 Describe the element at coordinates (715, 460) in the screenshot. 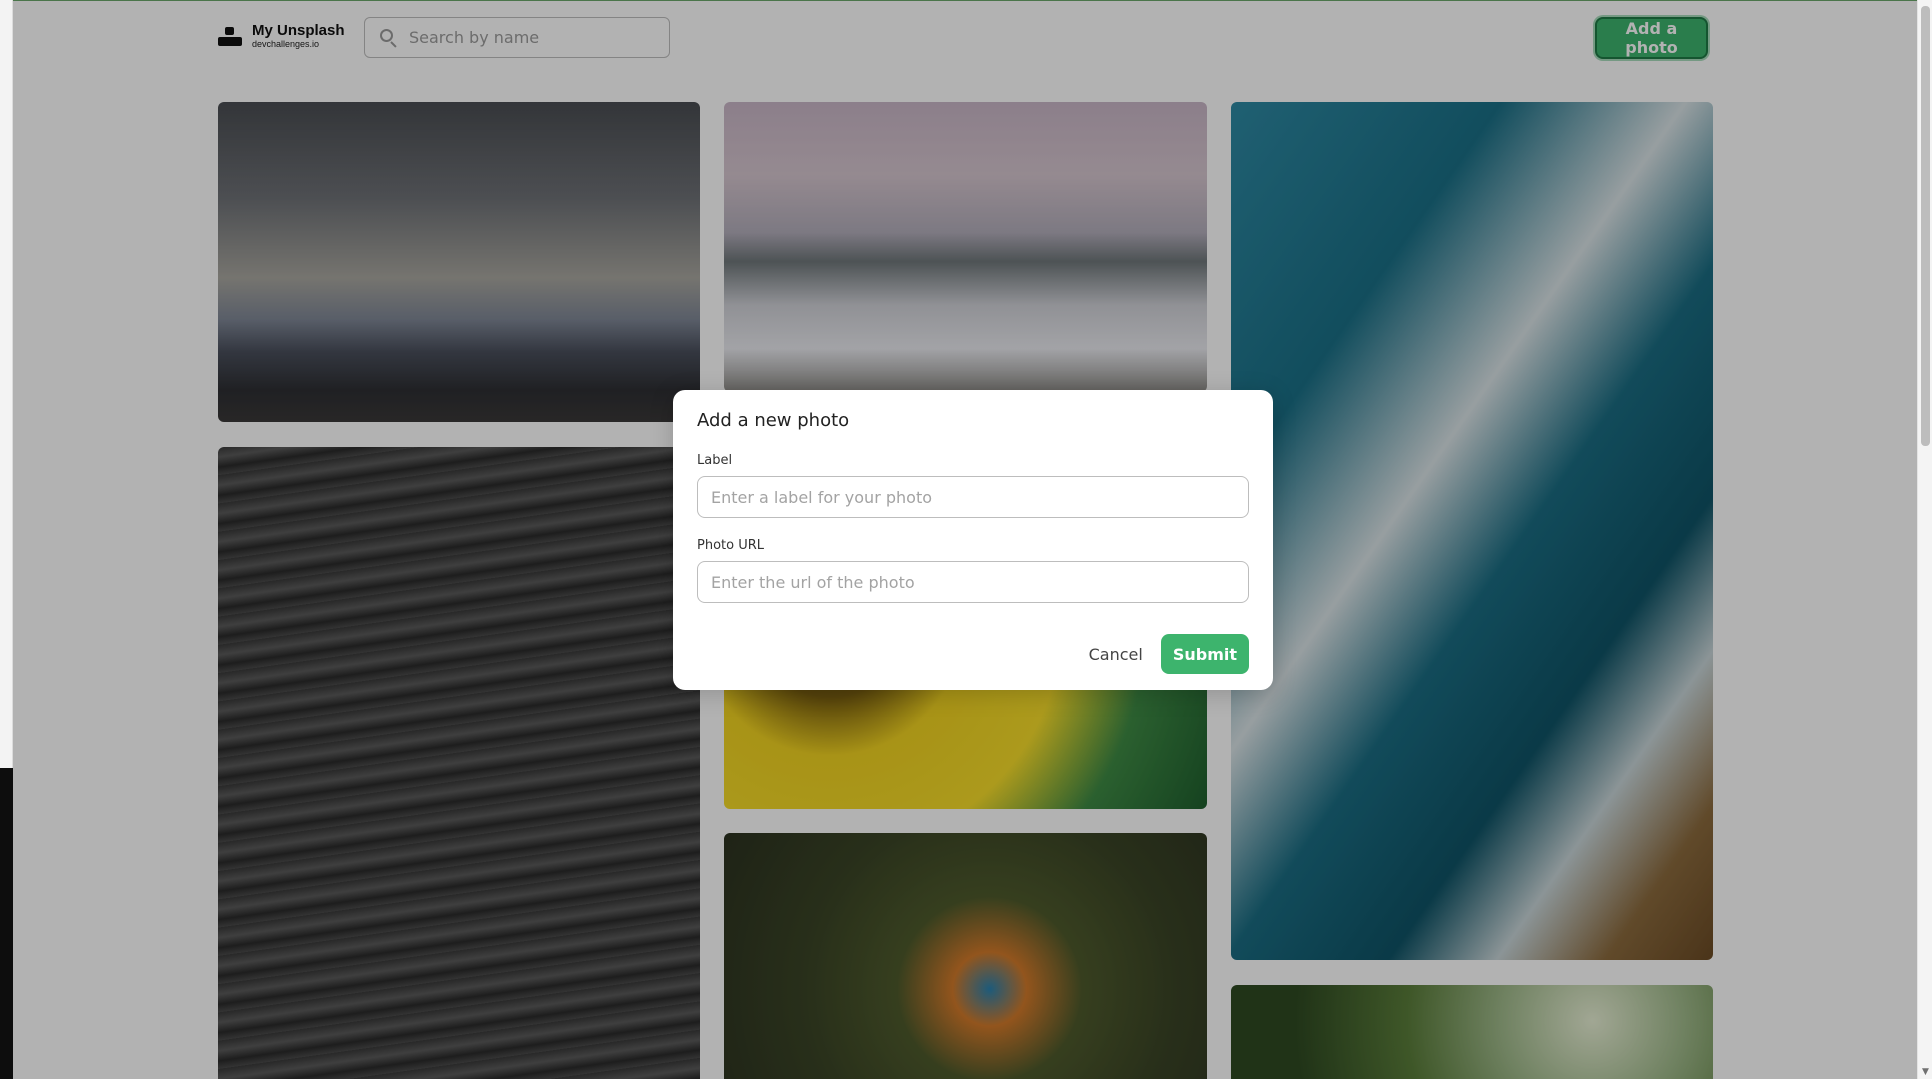

I see `label-field-label: Label` at that location.